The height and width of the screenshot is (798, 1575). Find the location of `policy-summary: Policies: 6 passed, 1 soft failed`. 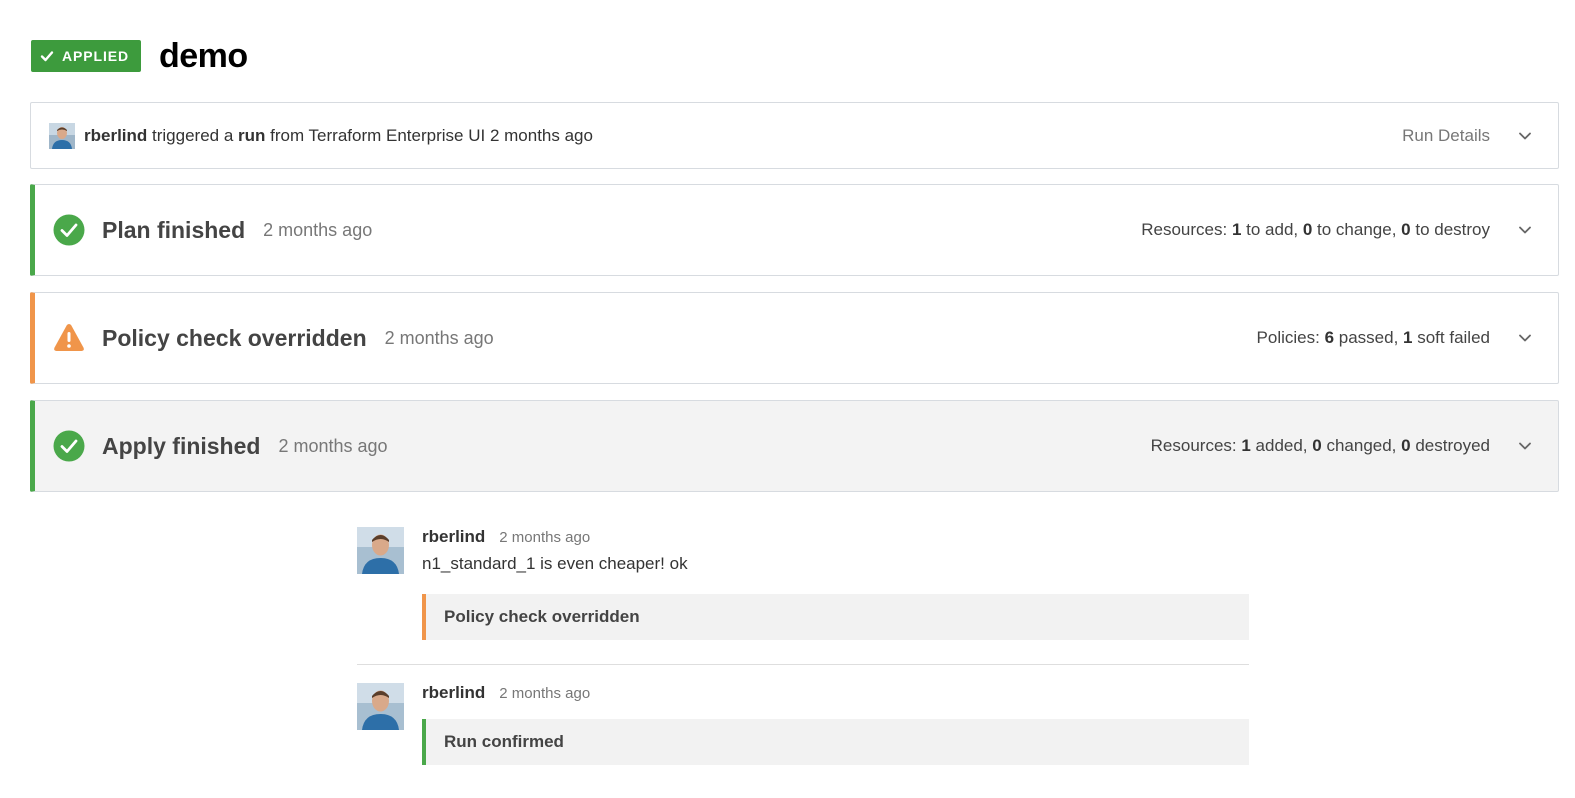

policy-summary: Policies: 6 passed, 1 soft failed is located at coordinates (1373, 338).